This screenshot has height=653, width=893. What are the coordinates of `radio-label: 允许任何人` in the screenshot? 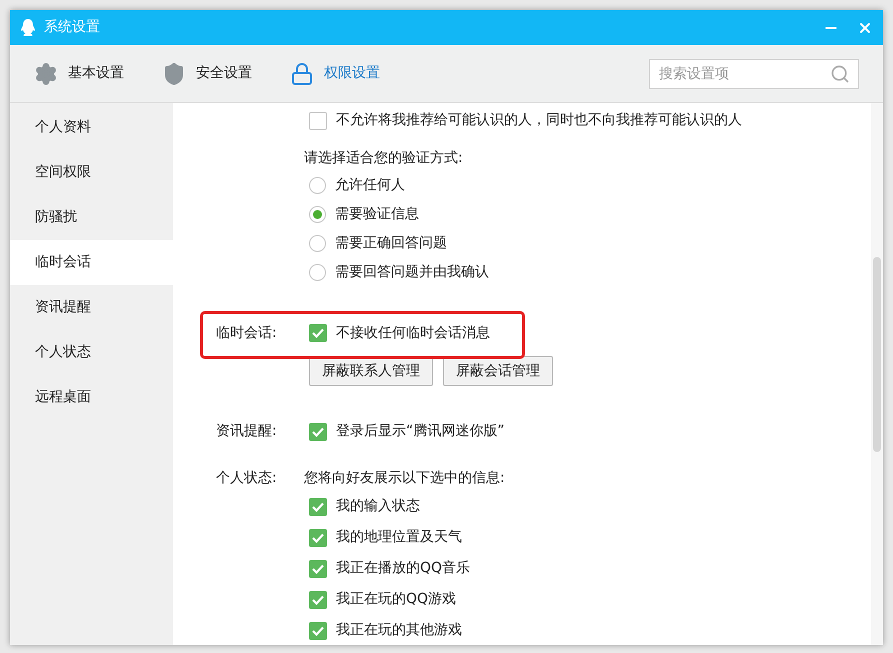 It's located at (370, 185).